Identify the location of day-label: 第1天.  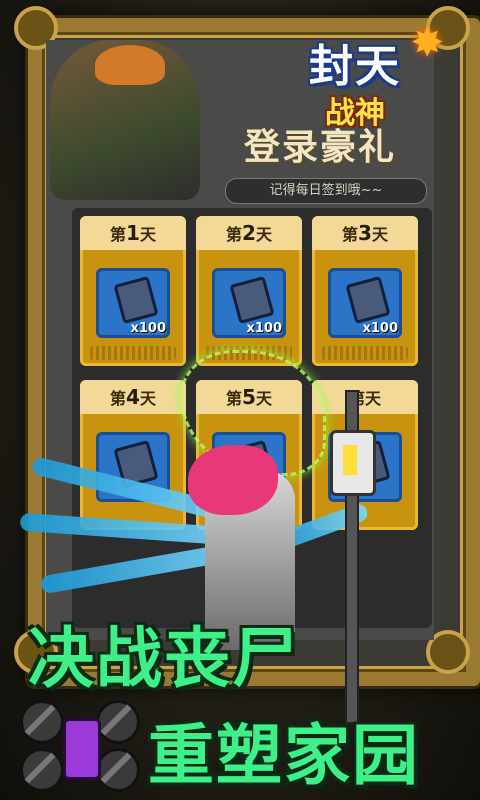
(133, 233).